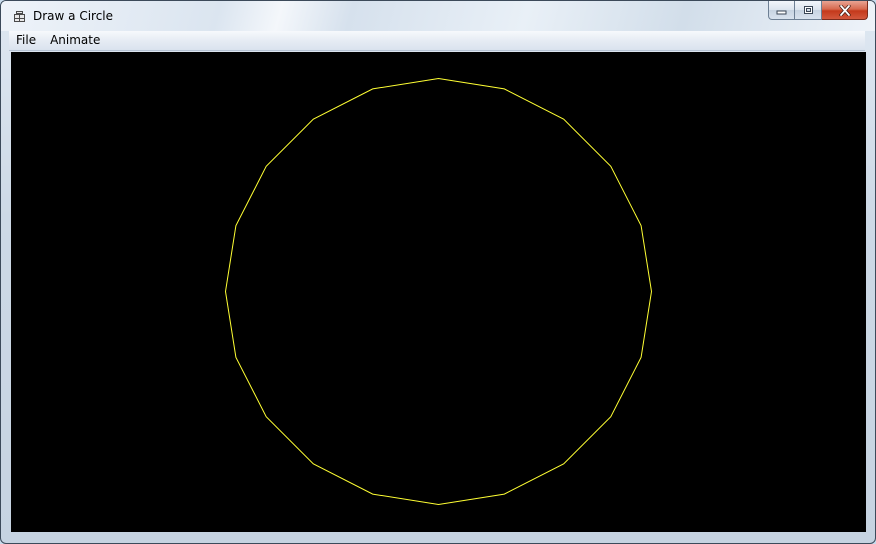 This screenshot has width=876, height=544. What do you see at coordinates (73, 16) in the screenshot?
I see `window-title: Draw a Circle` at bounding box center [73, 16].